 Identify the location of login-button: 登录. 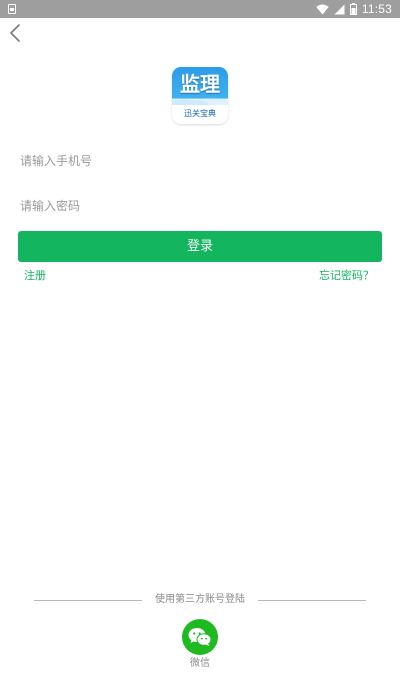
(200, 246).